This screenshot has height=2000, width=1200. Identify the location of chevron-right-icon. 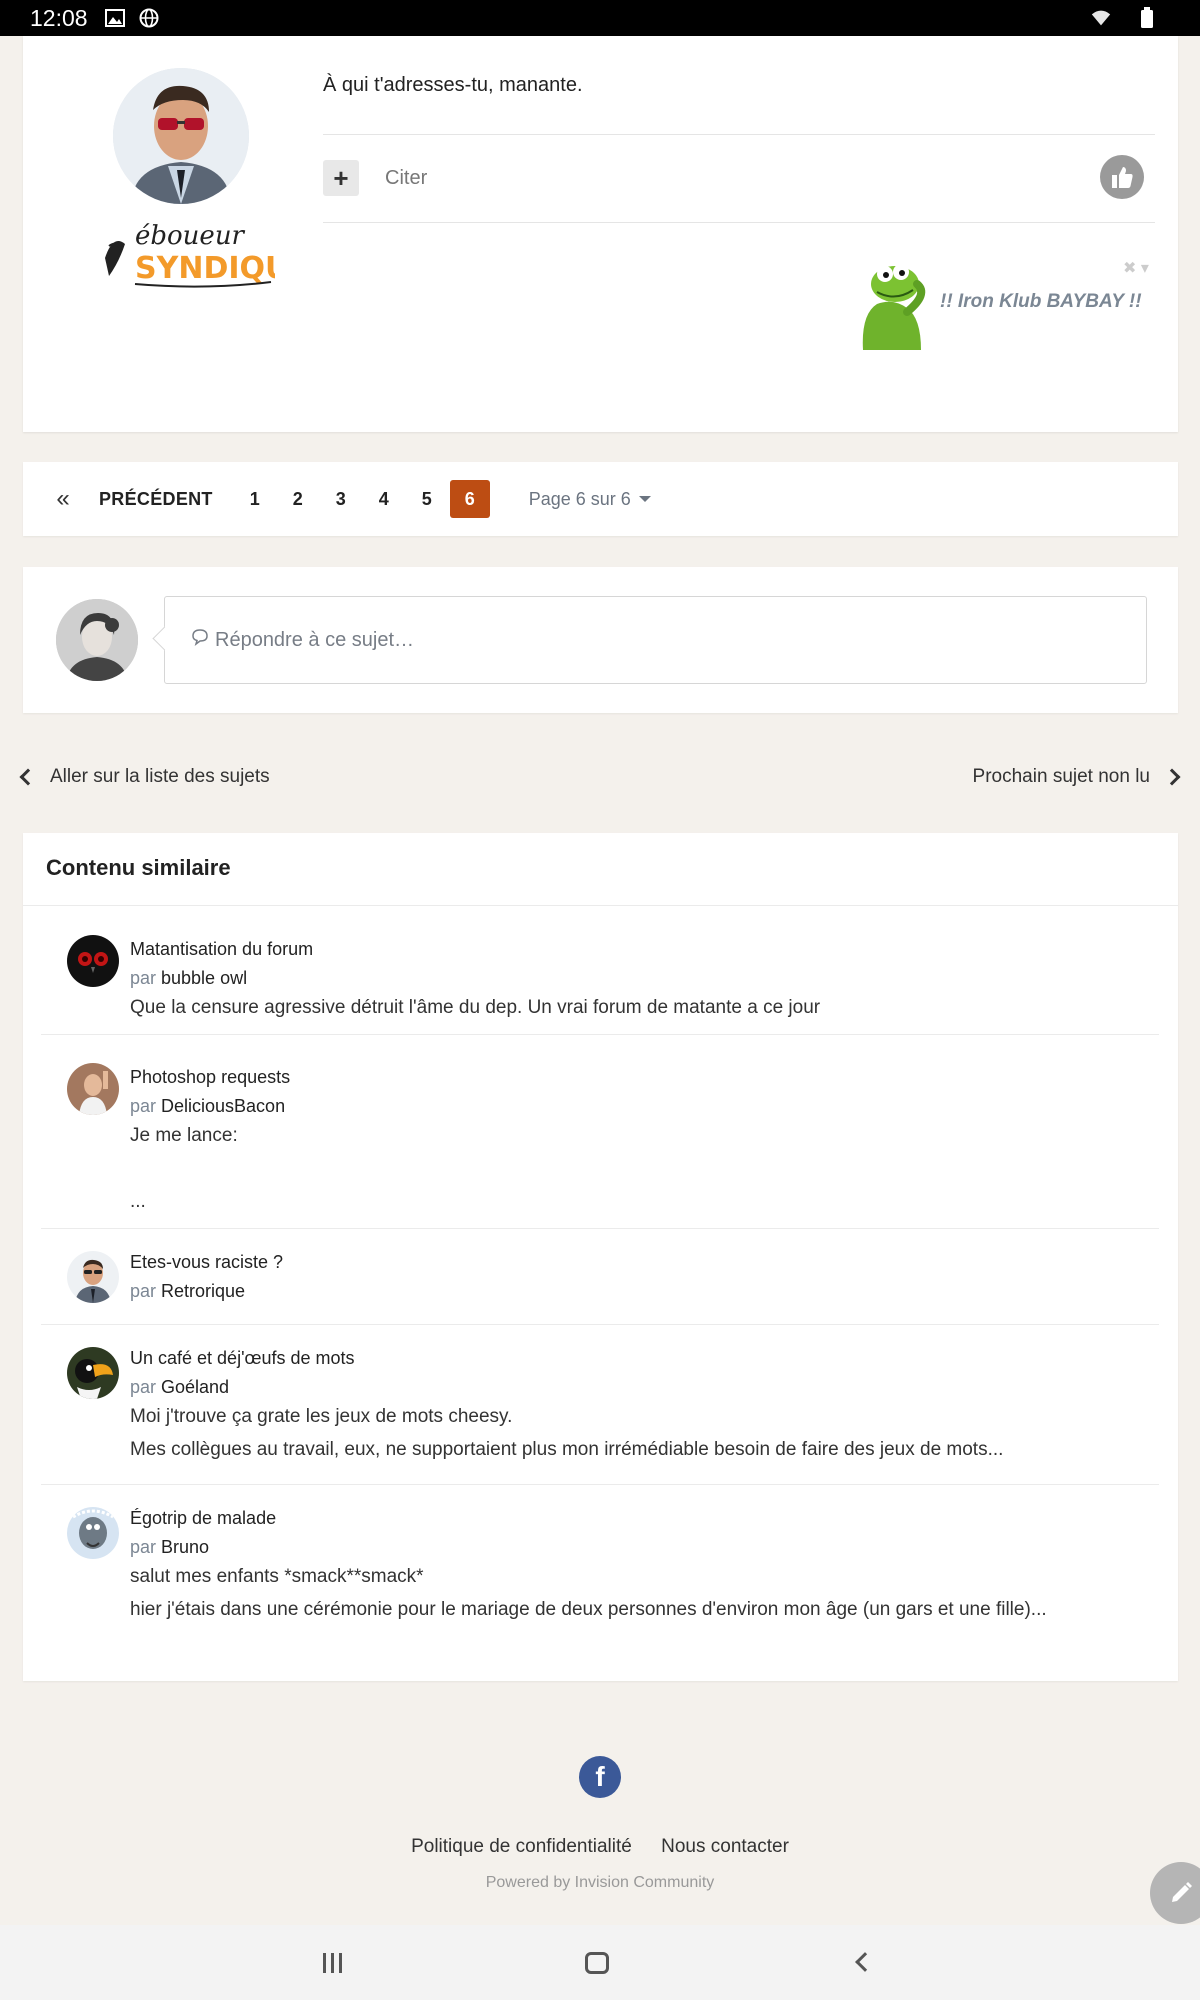
(1172, 777).